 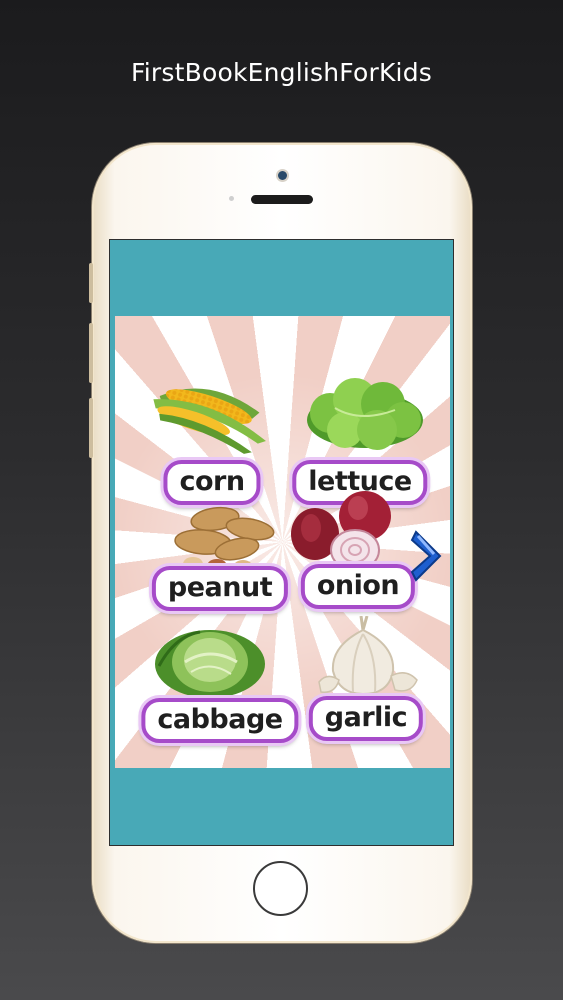 What do you see at coordinates (366, 718) in the screenshot?
I see `word-label: garlic` at bounding box center [366, 718].